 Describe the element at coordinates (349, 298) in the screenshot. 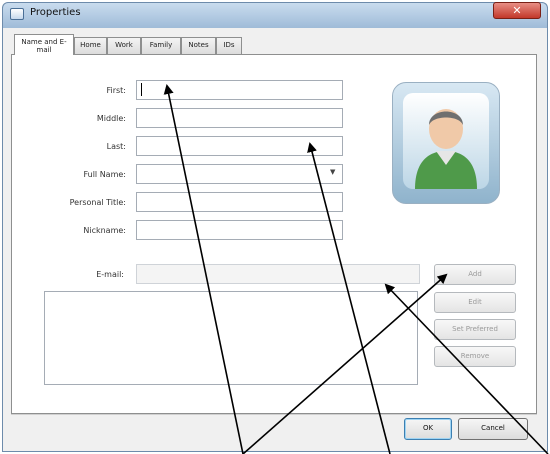

I see `arrow-to-last-field` at that location.